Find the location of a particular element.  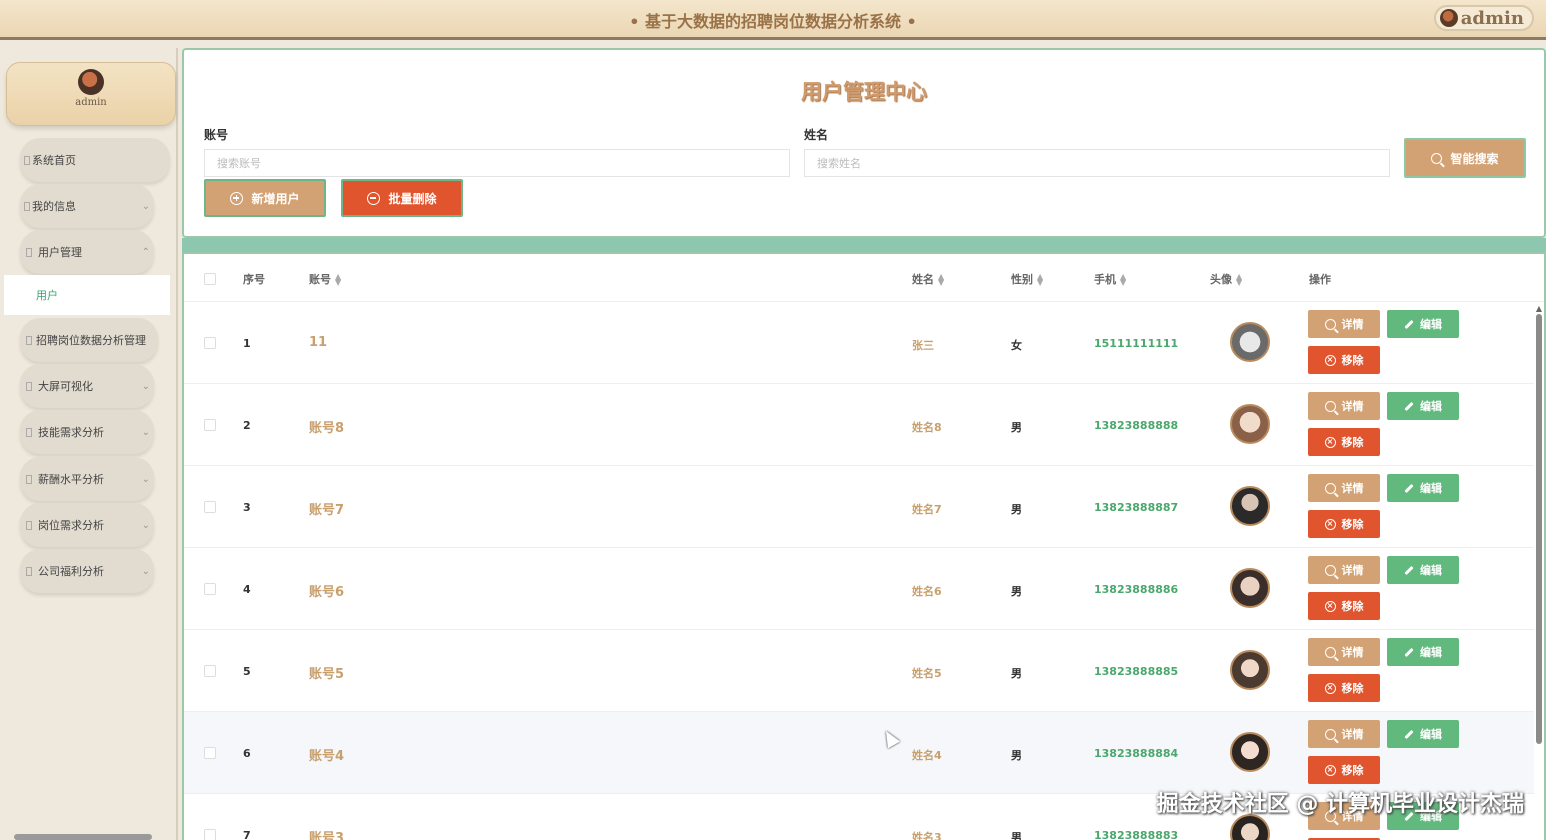

header-avatar: 头像 ▲ ▼ is located at coordinates (1226, 279).